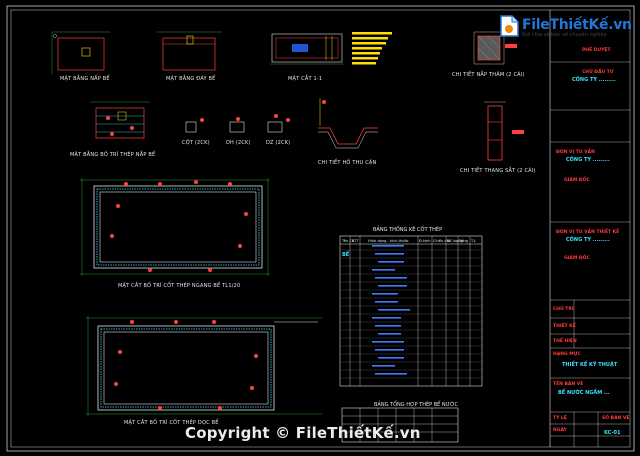 This screenshot has width=640, height=456. Describe the element at coordinates (346, 255) in the screenshot. I see `rebar-section-label: BỂ` at that location.